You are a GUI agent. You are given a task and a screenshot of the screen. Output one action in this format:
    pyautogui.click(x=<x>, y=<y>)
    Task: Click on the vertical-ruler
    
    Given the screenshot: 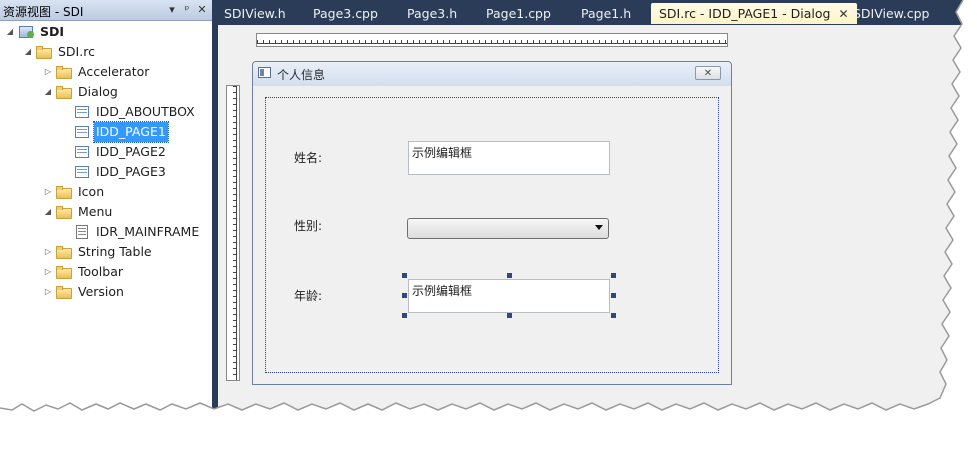 What is the action you would take?
    pyautogui.click(x=233, y=233)
    